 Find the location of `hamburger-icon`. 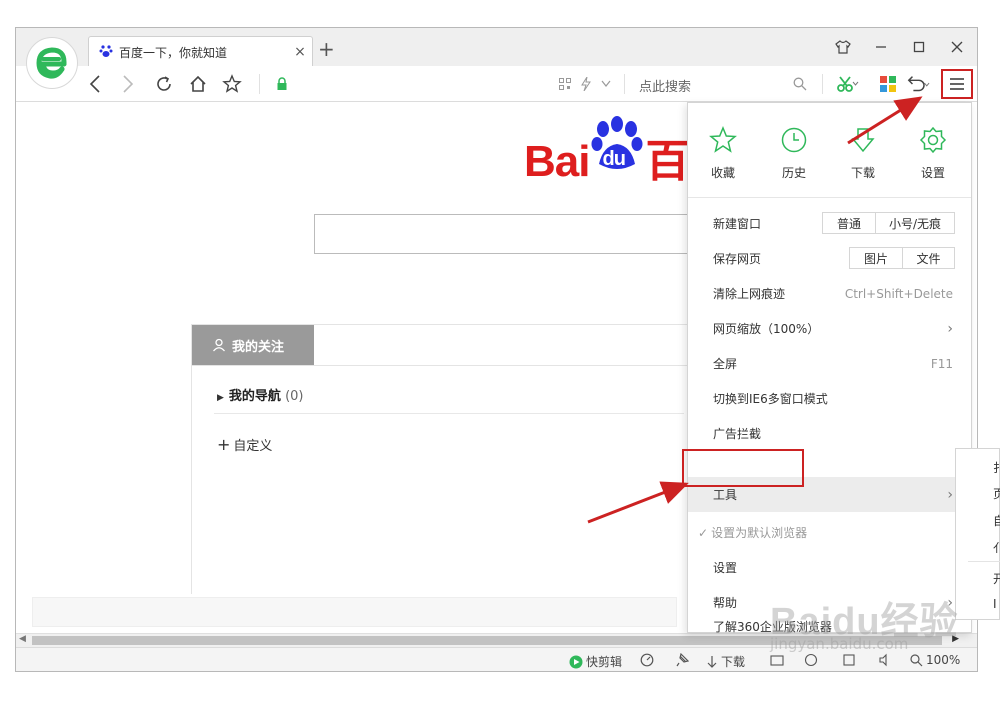

hamburger-icon is located at coordinates (957, 84).